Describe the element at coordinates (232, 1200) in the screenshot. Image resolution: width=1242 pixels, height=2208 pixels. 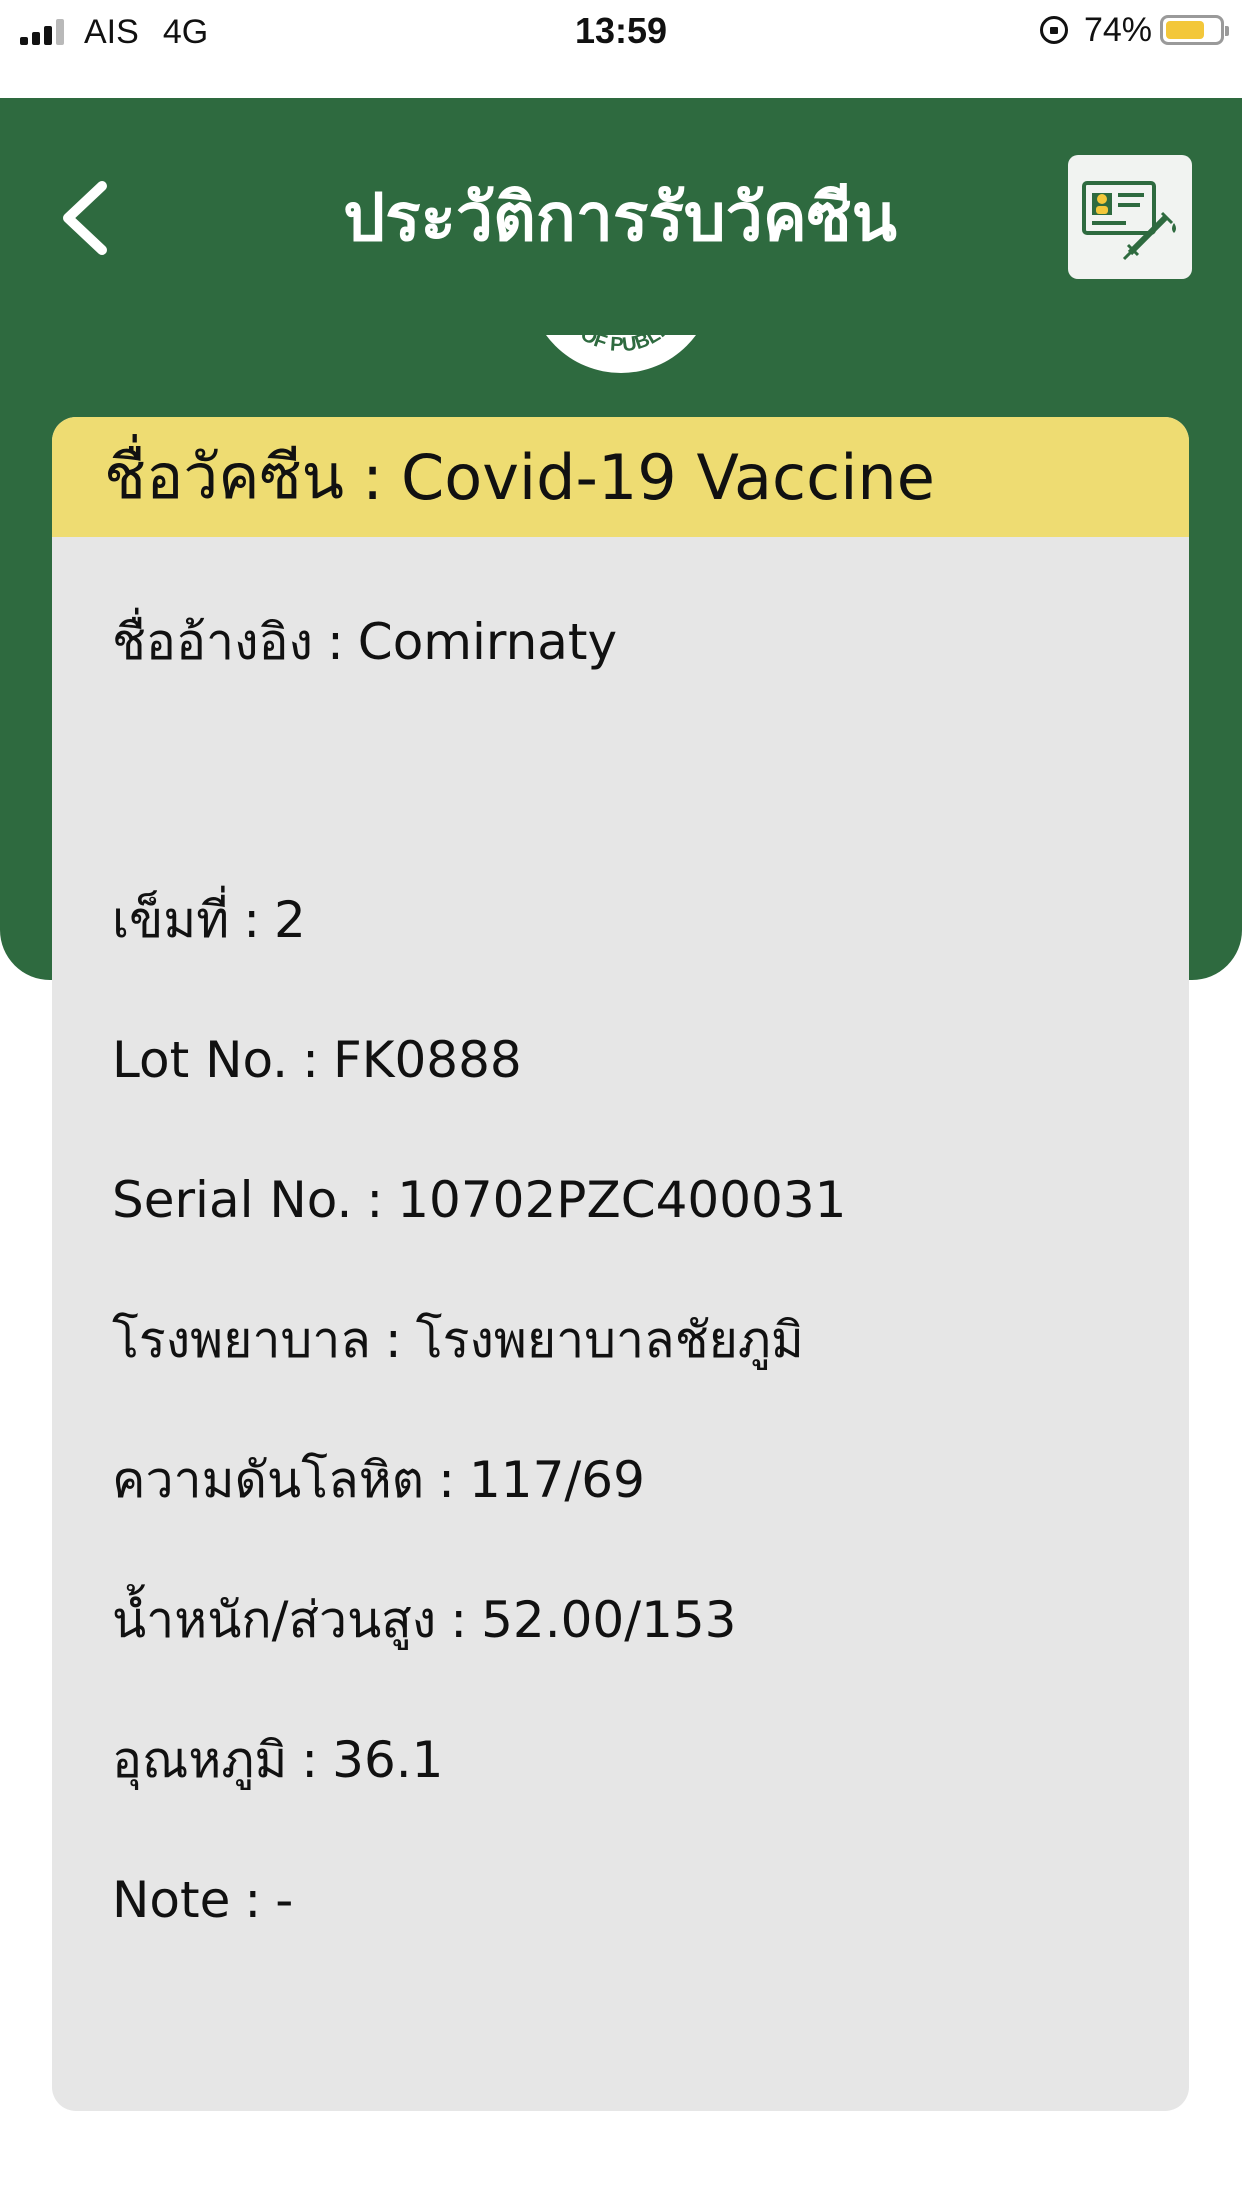
I see `row-label: Serial No.` at that location.